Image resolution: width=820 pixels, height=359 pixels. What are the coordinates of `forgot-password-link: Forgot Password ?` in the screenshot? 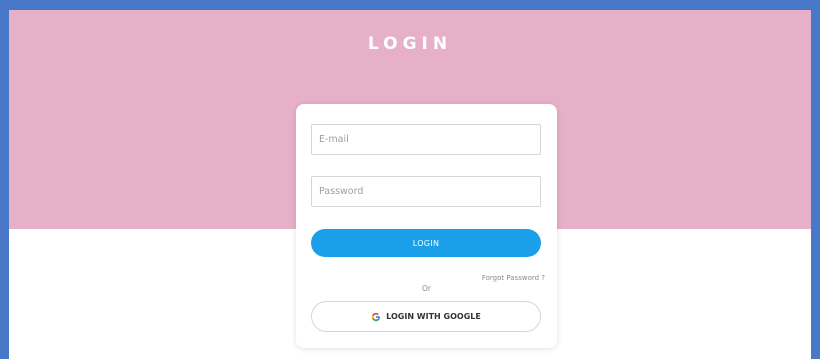 It's located at (513, 278).